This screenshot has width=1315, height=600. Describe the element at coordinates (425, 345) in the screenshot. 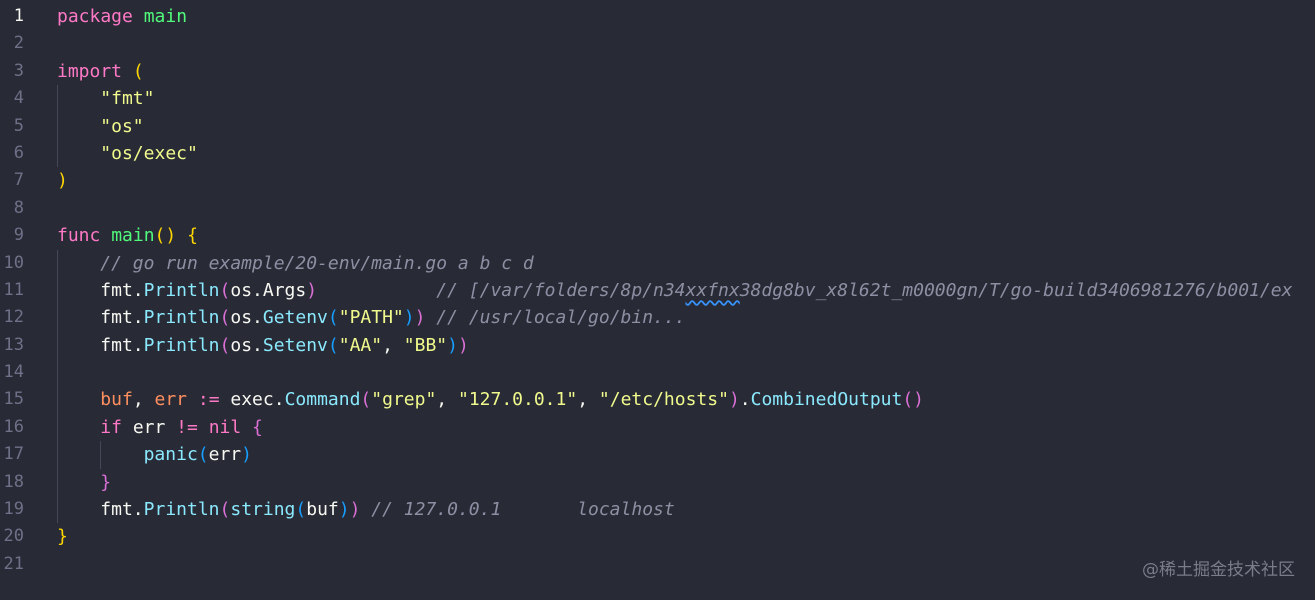

I see `code-token: "BB"` at that location.